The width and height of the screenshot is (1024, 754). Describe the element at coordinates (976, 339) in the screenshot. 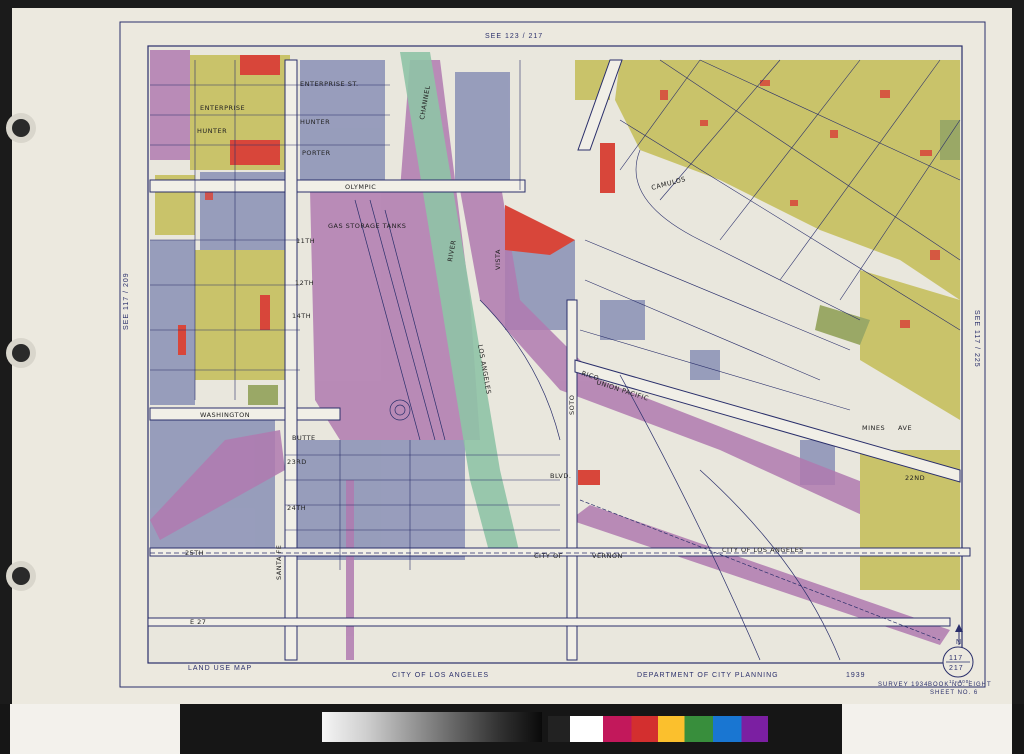

I see `right-reference: SEE 117 / 225` at that location.